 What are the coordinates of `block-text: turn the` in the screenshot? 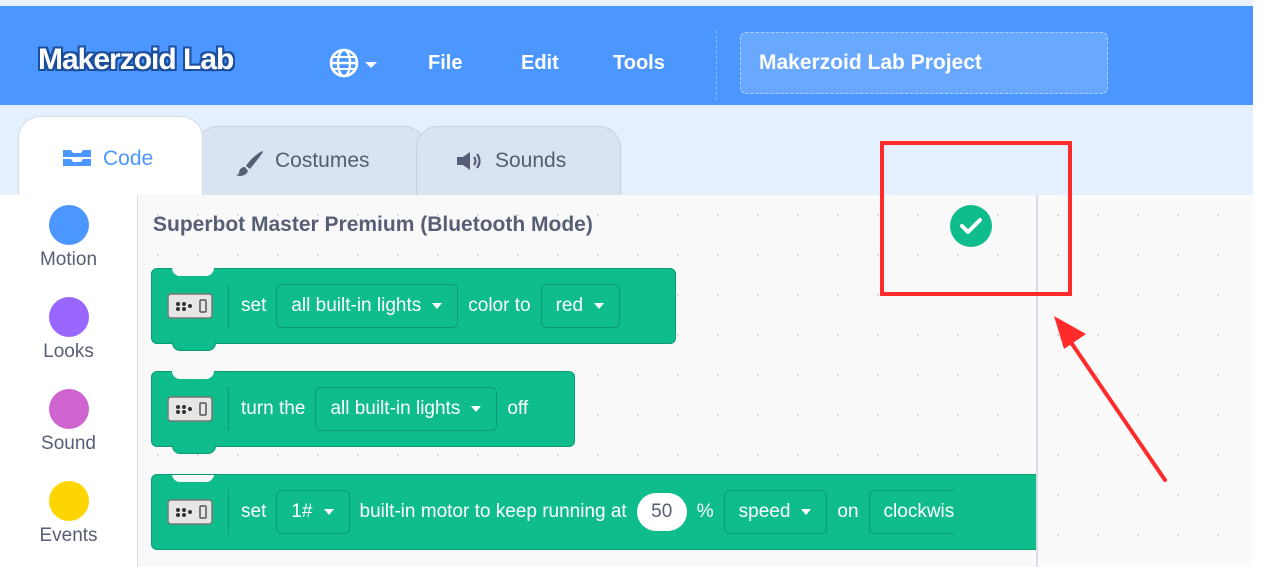 It's located at (273, 408).